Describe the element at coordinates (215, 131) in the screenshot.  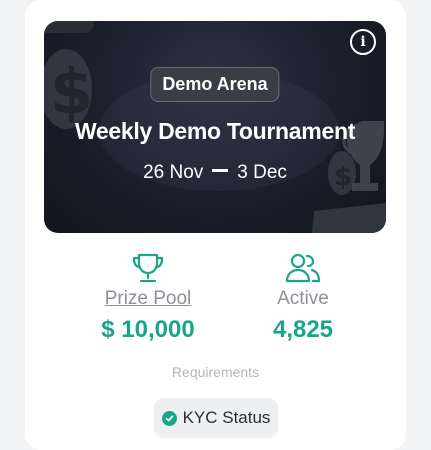
I see `tournament-title: Weekly Demo Tournament` at that location.